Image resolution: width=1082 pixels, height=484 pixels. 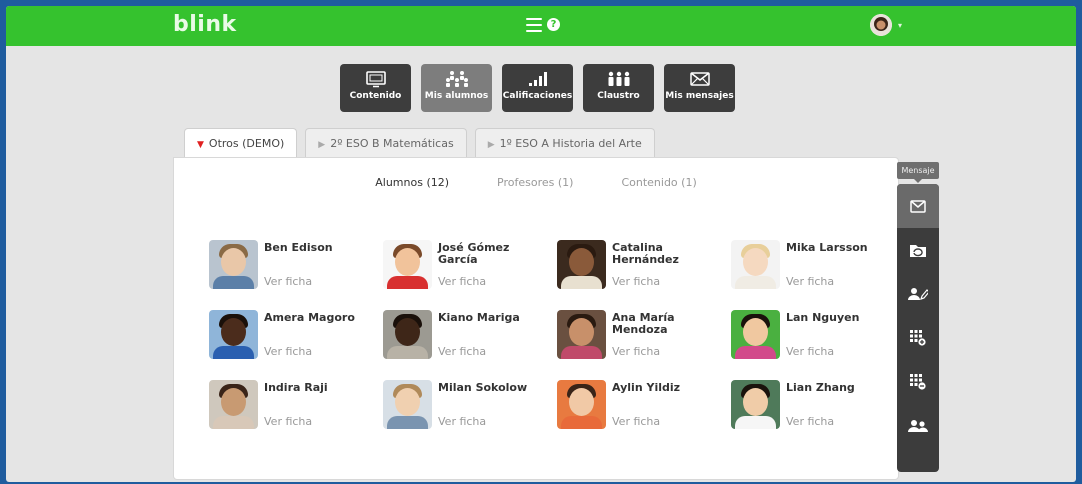 I want to click on folder-sync-icon, so click(x=918, y=250).